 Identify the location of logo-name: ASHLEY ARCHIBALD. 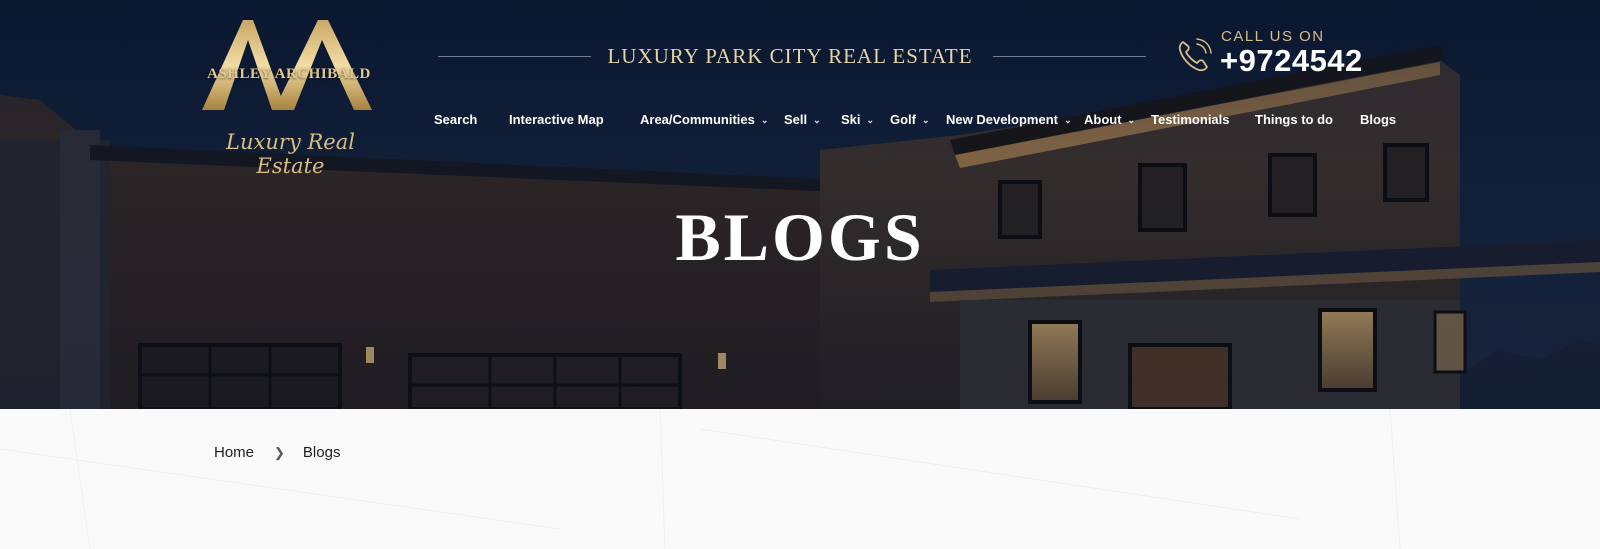
(289, 74).